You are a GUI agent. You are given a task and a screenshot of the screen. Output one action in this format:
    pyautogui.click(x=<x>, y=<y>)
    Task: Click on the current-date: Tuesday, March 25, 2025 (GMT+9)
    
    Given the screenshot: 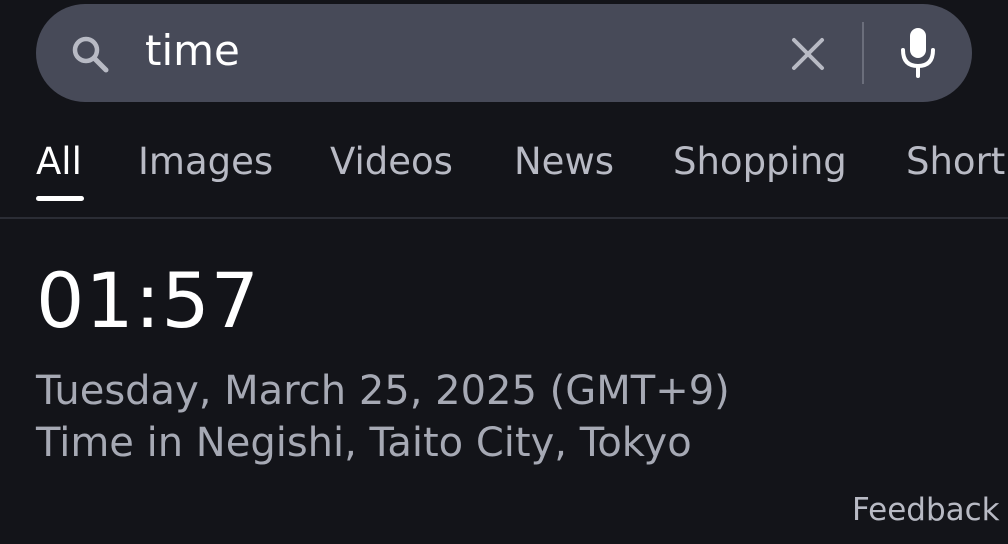 What is the action you would take?
    pyautogui.click(x=383, y=391)
    